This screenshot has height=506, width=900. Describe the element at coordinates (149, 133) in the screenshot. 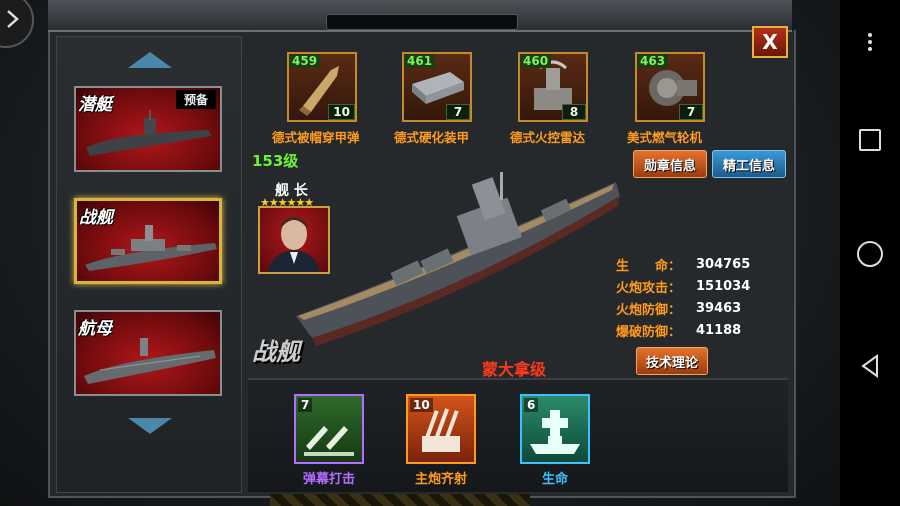

I see `submarine-icon` at that location.